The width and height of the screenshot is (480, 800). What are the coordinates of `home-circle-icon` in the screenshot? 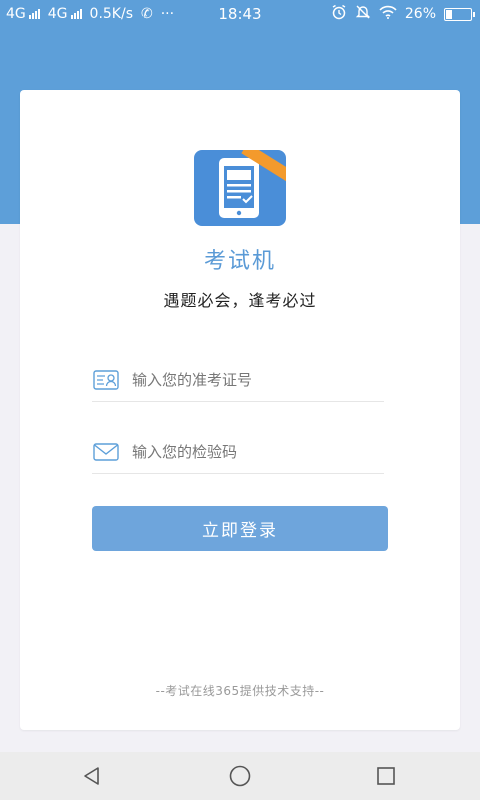 It's located at (240, 776).